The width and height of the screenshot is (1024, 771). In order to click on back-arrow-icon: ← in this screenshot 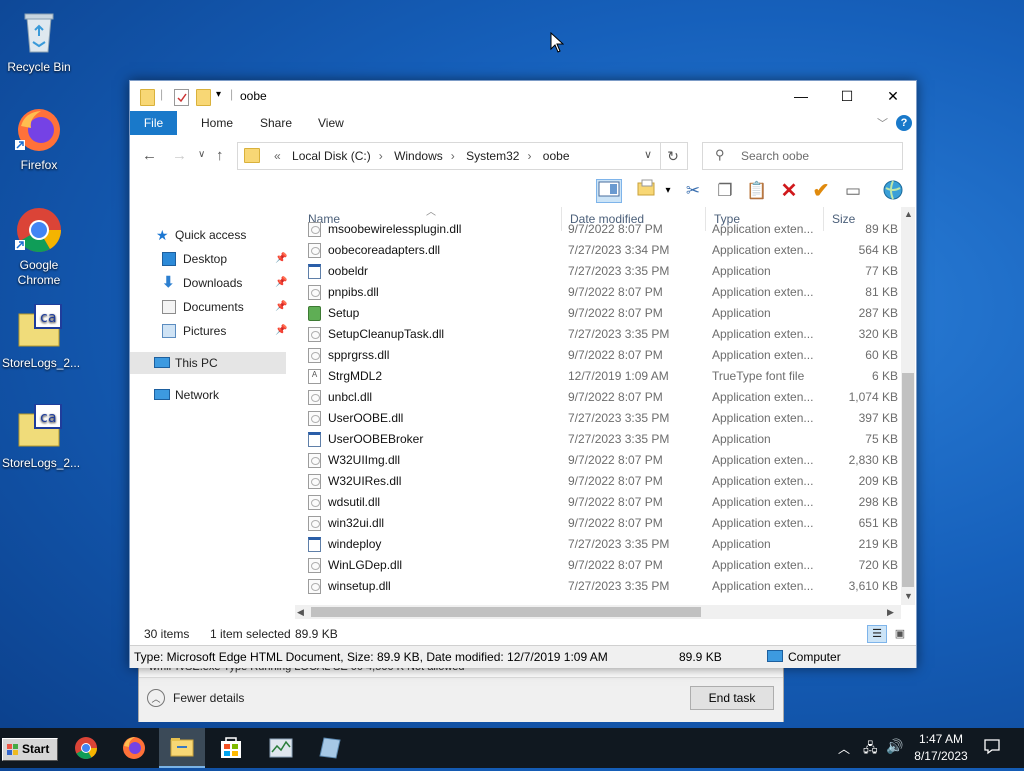, I will do `click(149, 155)`.